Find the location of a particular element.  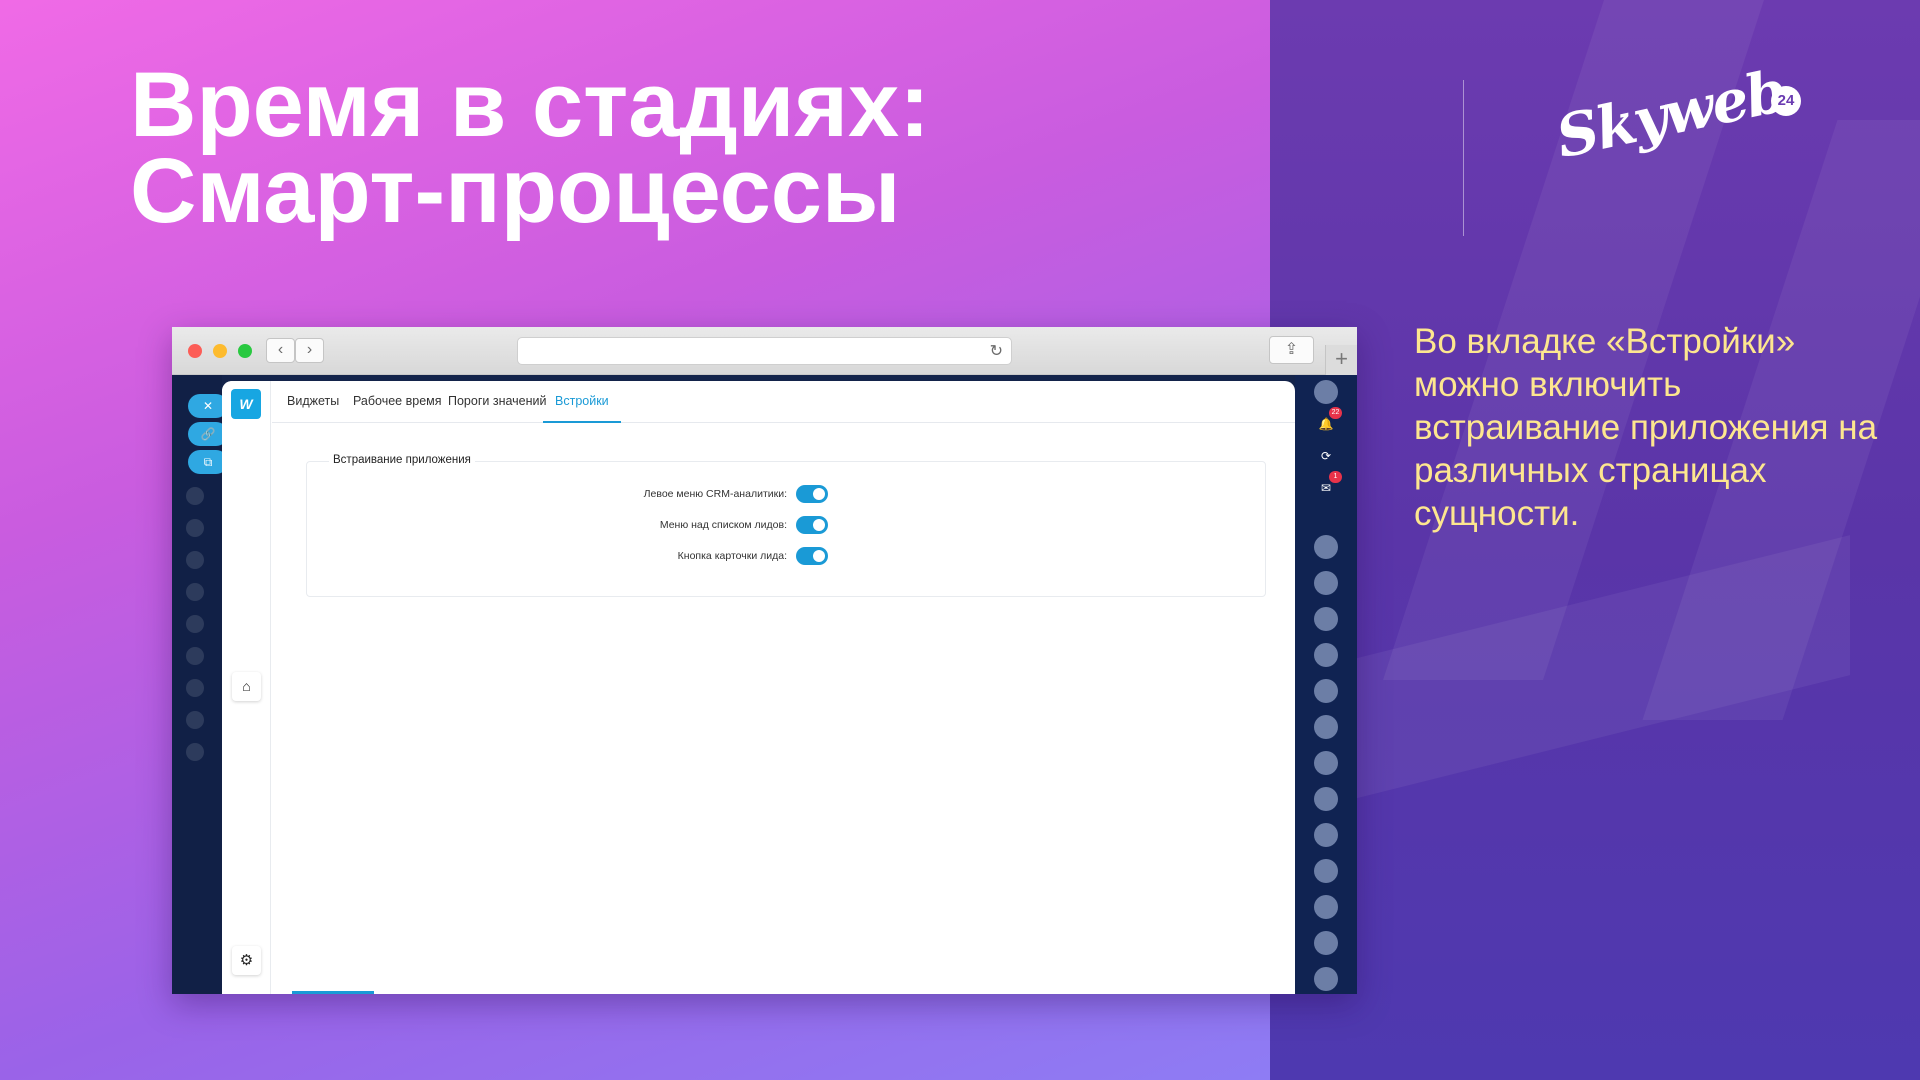

bell-icon: 🔔 is located at coordinates (1326, 424).